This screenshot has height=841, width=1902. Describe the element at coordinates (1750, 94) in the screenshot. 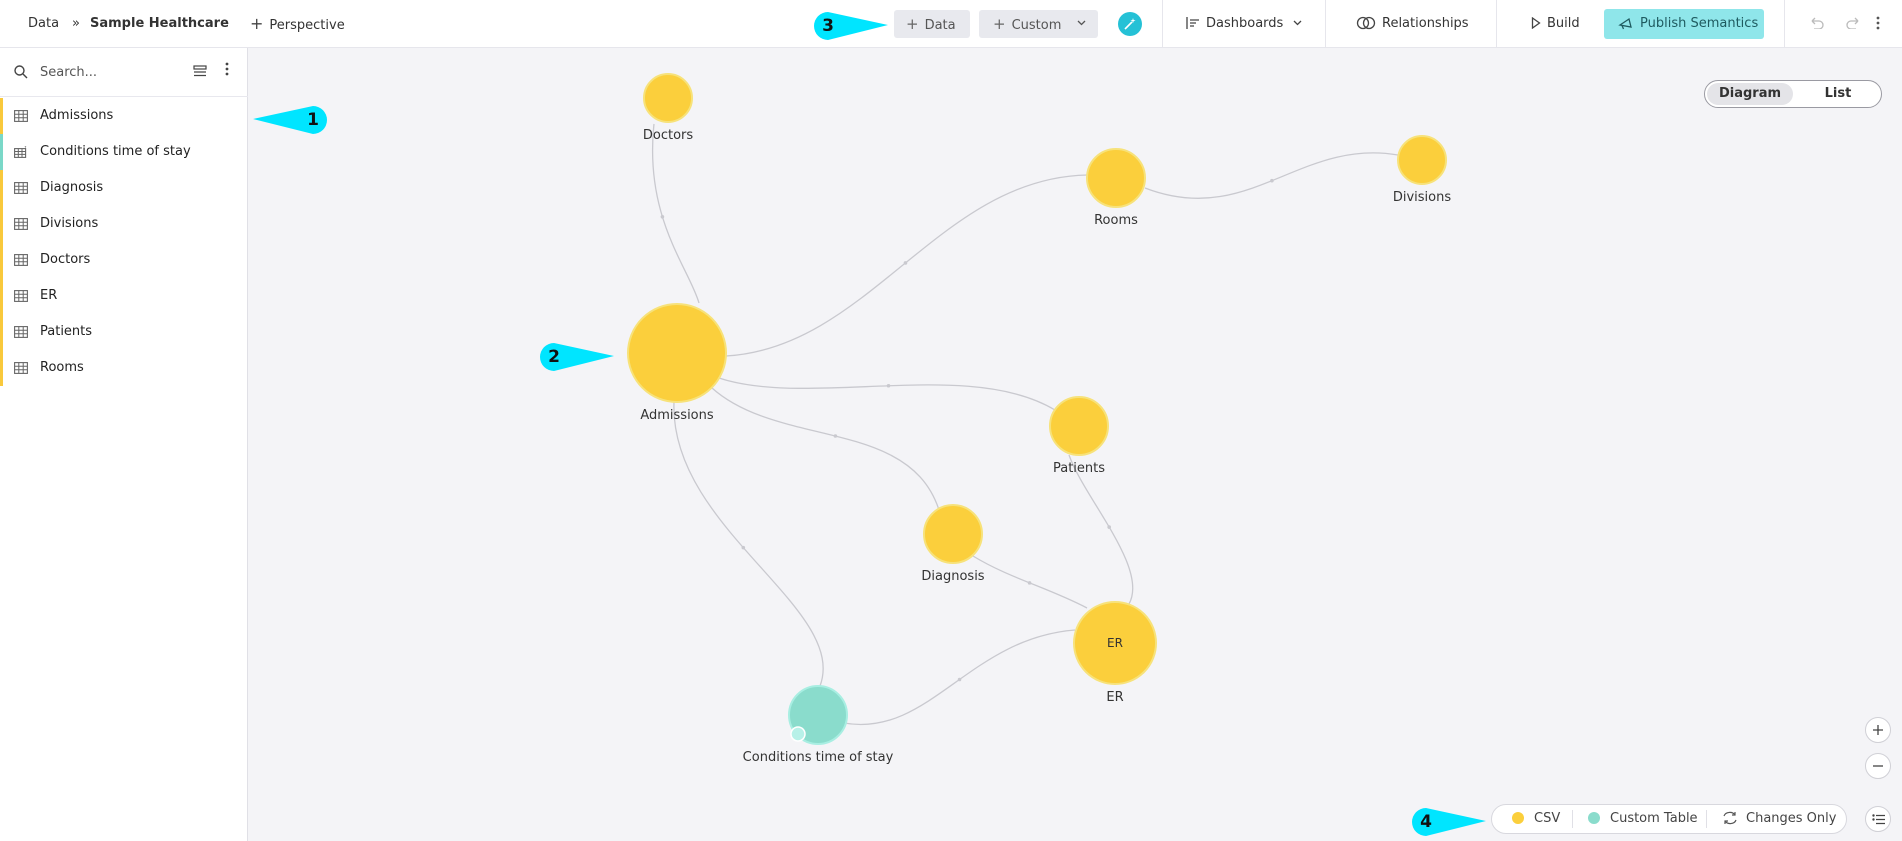

I see `diagram-view-tab: Diagram` at that location.